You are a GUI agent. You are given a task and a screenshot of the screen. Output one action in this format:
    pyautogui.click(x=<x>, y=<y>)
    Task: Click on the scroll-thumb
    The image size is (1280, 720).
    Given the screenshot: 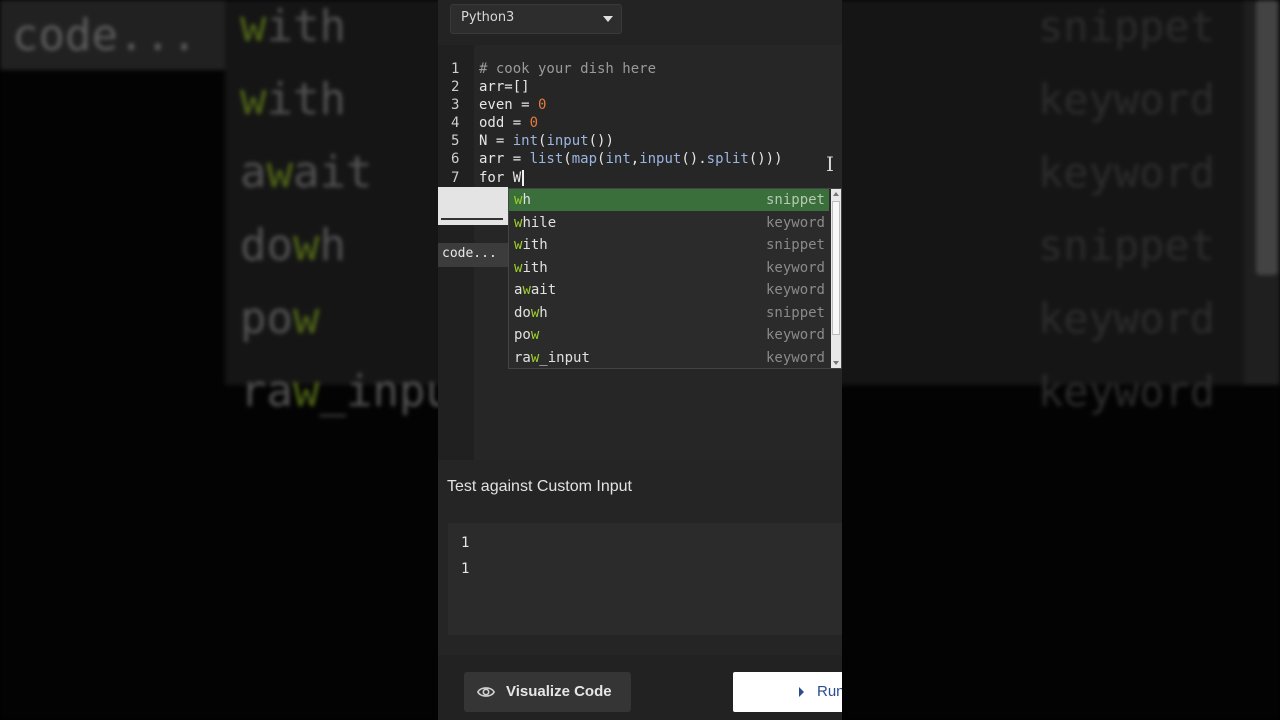 What is the action you would take?
    pyautogui.click(x=836, y=268)
    